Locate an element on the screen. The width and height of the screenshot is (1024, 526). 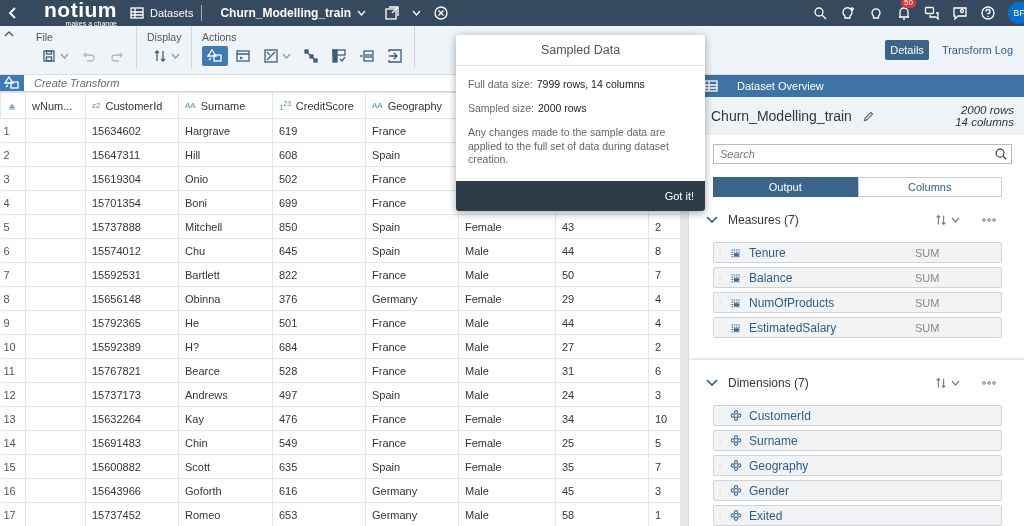
table-cell: 7 is located at coordinates (664, 274).